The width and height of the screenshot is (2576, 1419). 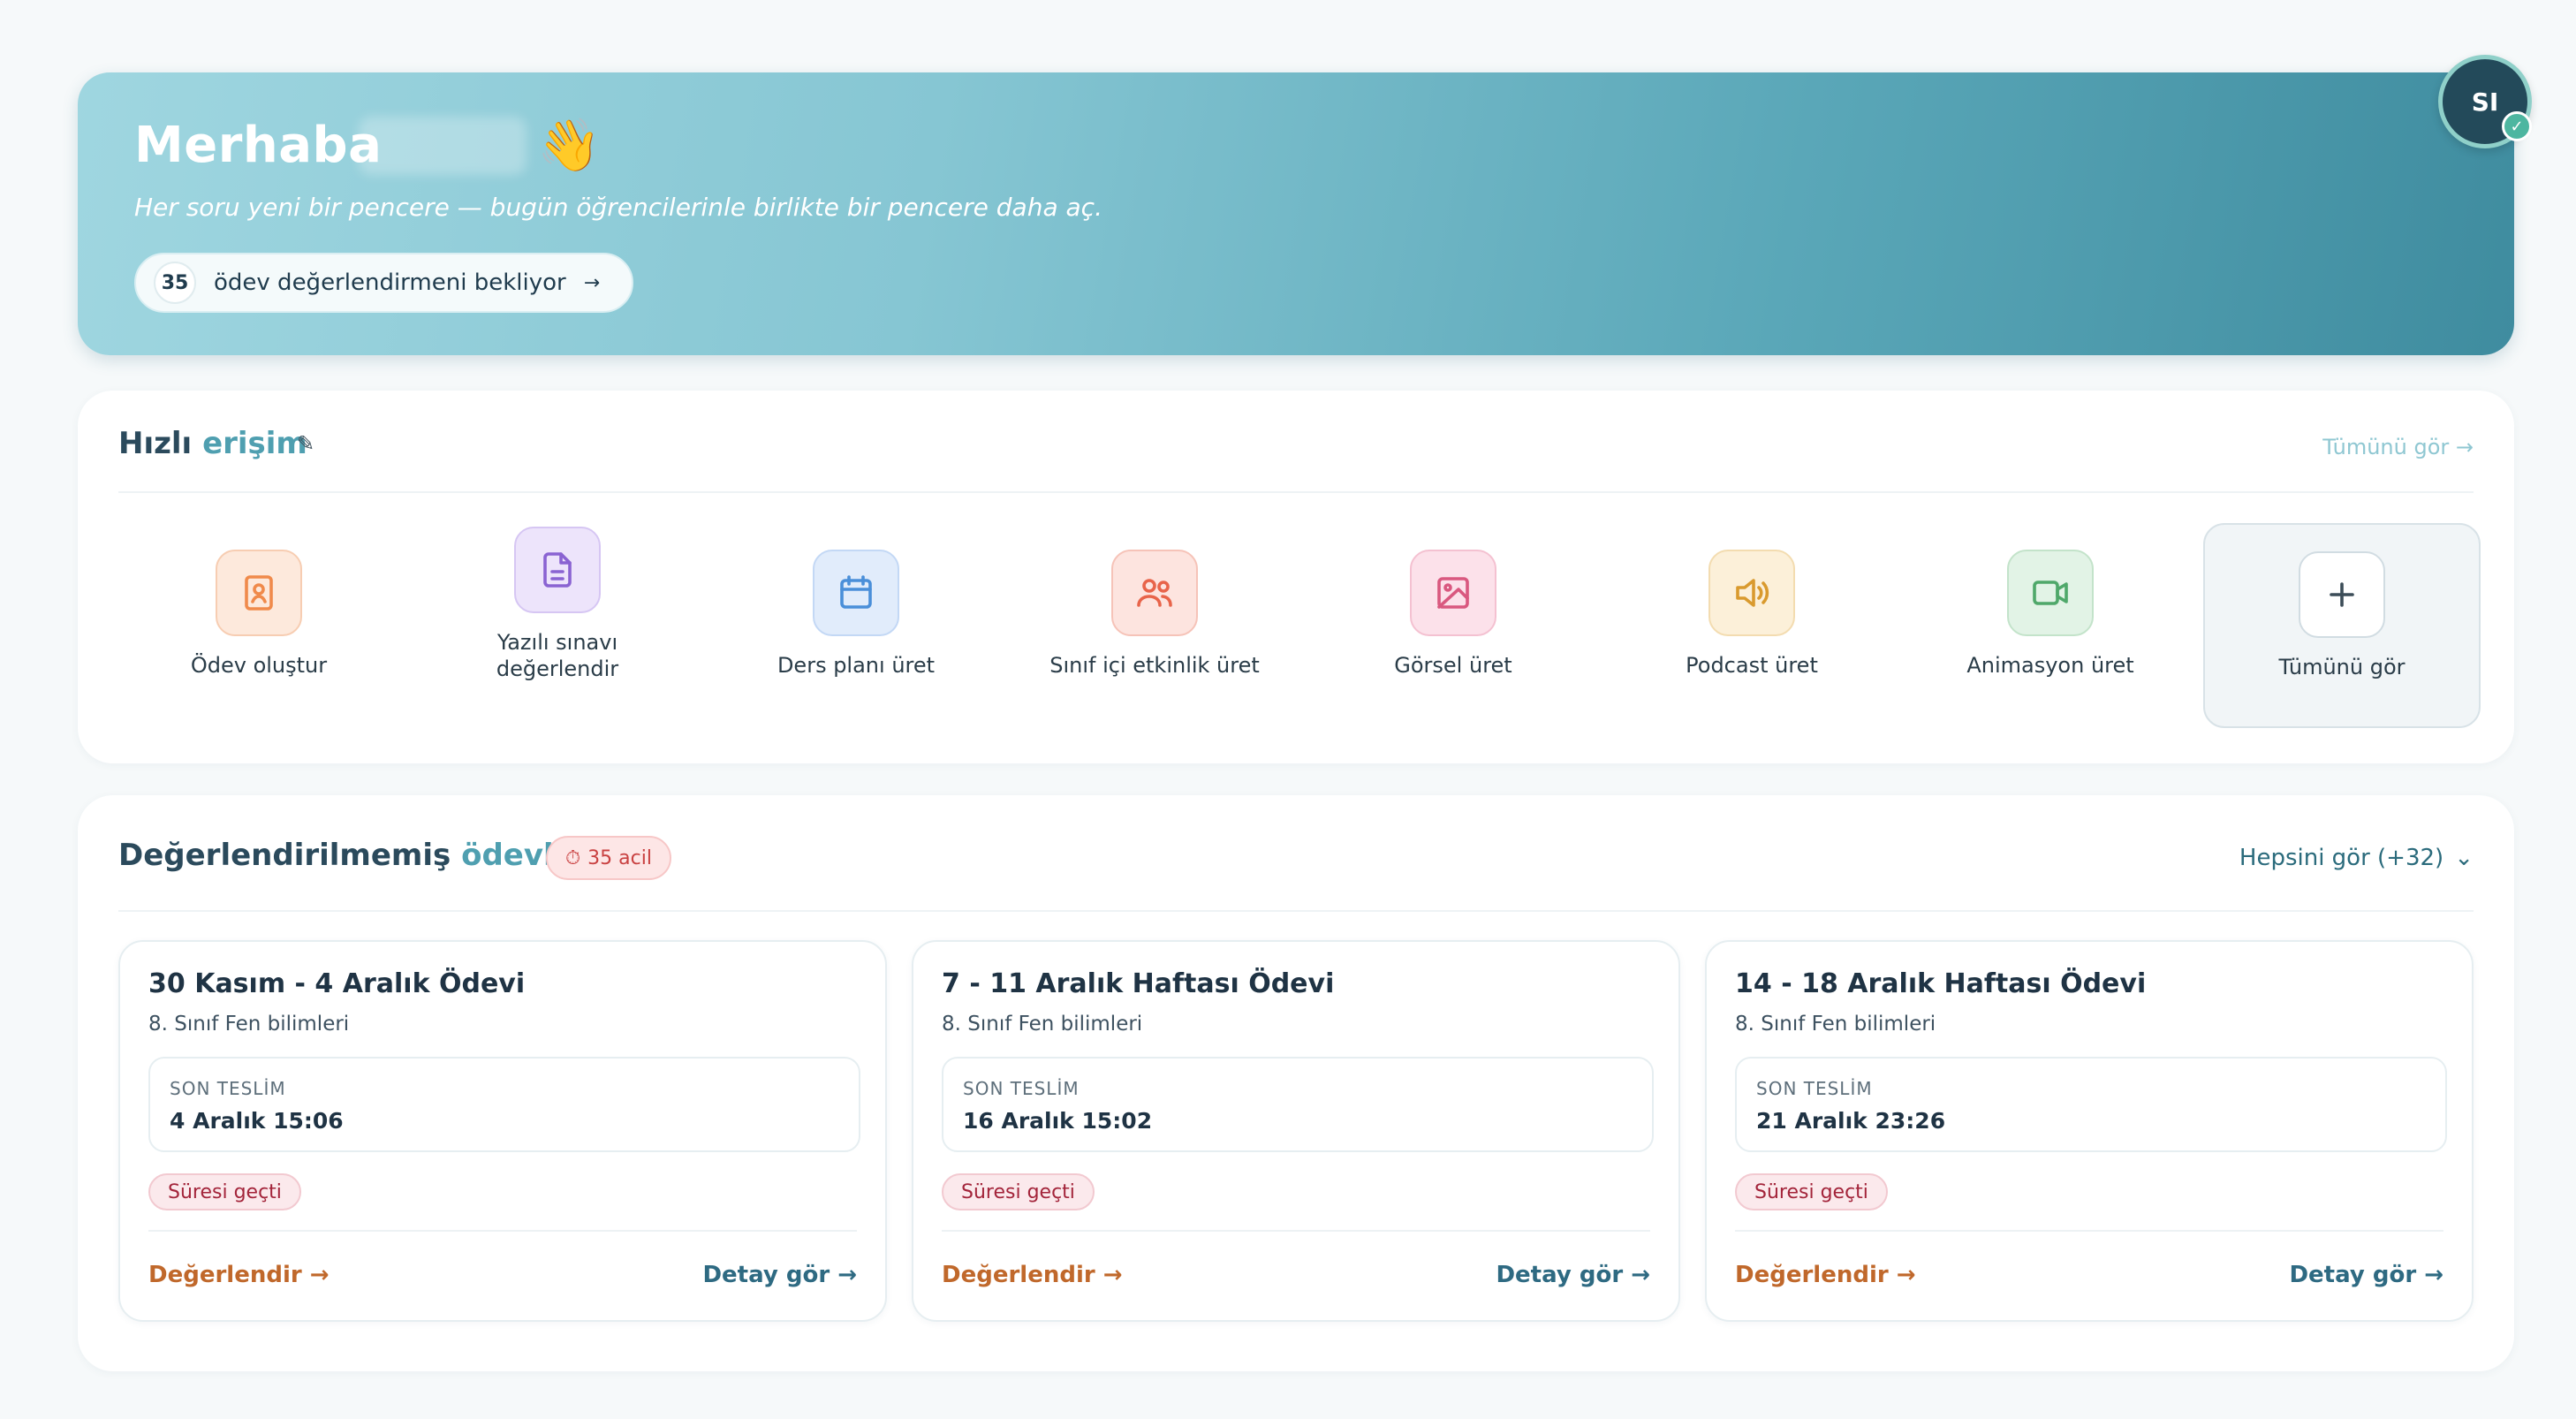 I want to click on blurred-username, so click(x=443, y=146).